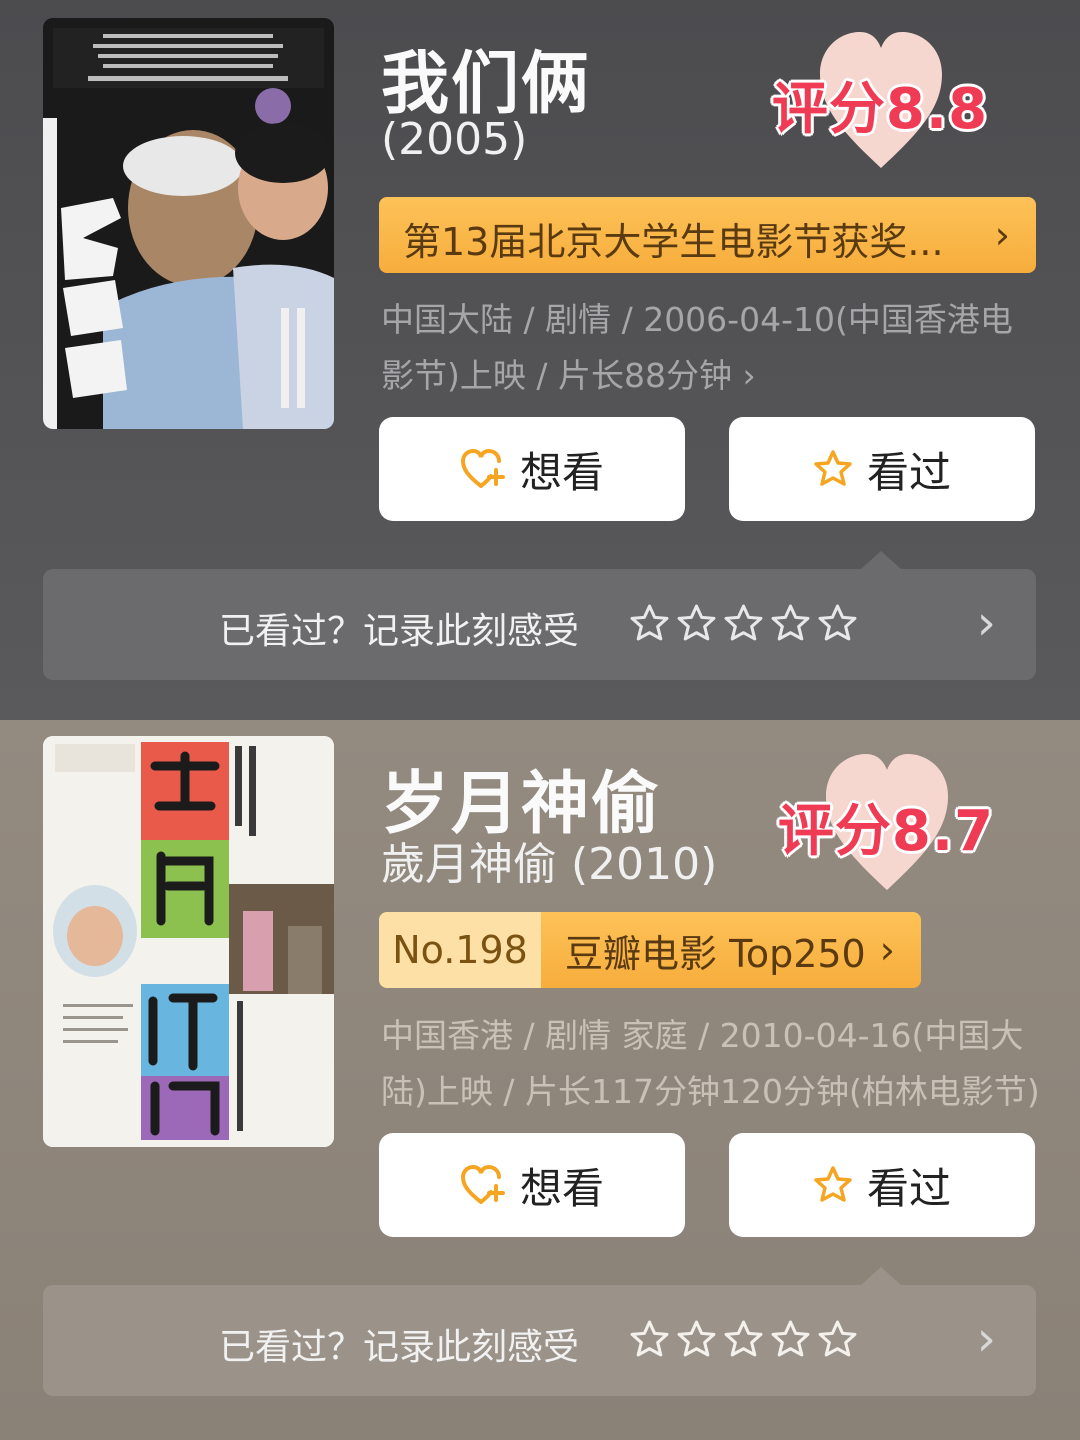 This screenshot has width=1080, height=1440. I want to click on movie-title: 我们俩, so click(486, 84).